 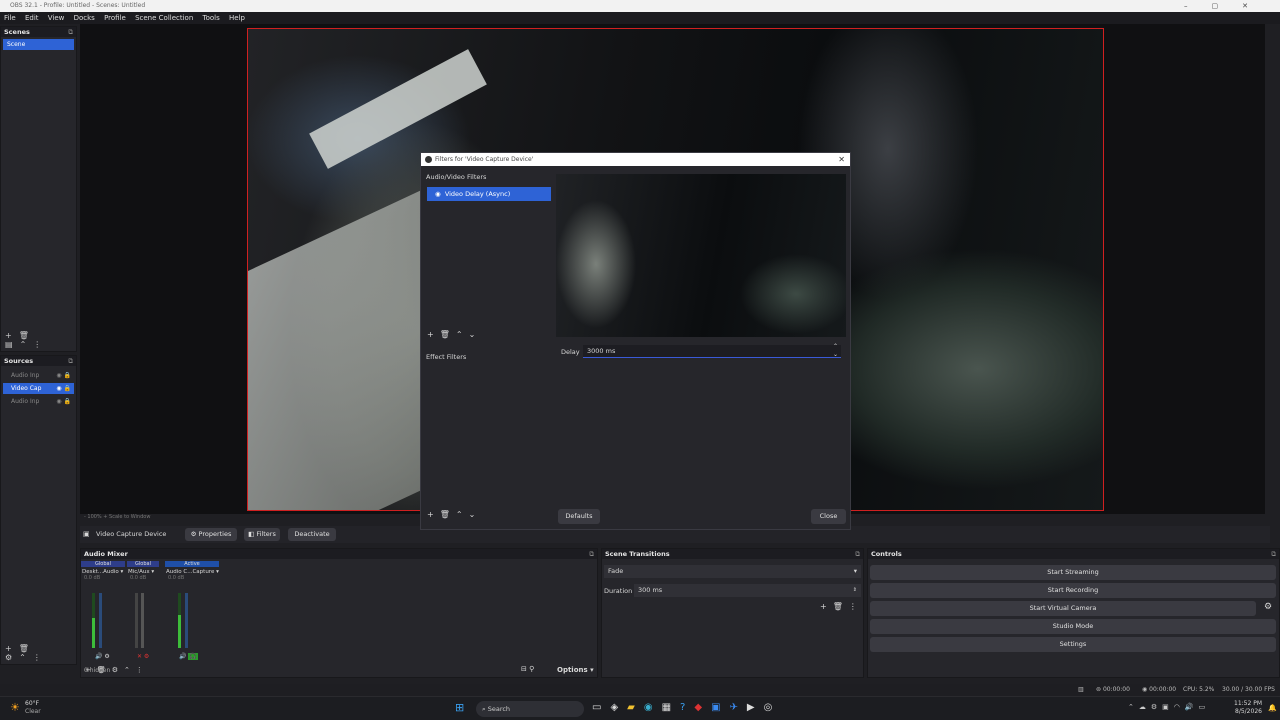 What do you see at coordinates (1168, 707) in the screenshot?
I see `tray-icon: ▣` at bounding box center [1168, 707].